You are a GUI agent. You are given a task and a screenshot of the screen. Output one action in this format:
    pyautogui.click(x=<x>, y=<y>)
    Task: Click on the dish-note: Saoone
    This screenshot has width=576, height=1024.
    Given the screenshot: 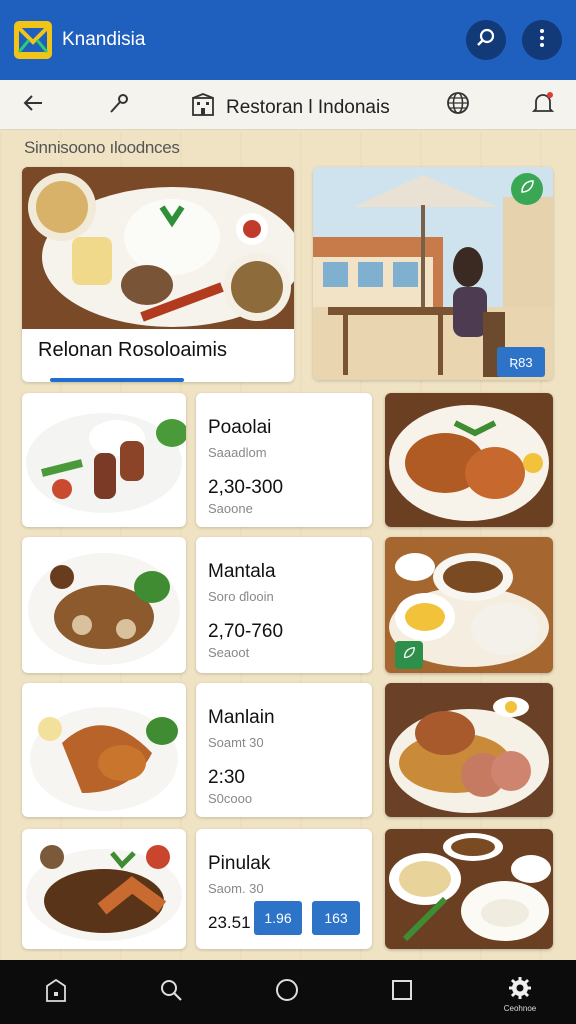 What is the action you would take?
    pyautogui.click(x=230, y=508)
    